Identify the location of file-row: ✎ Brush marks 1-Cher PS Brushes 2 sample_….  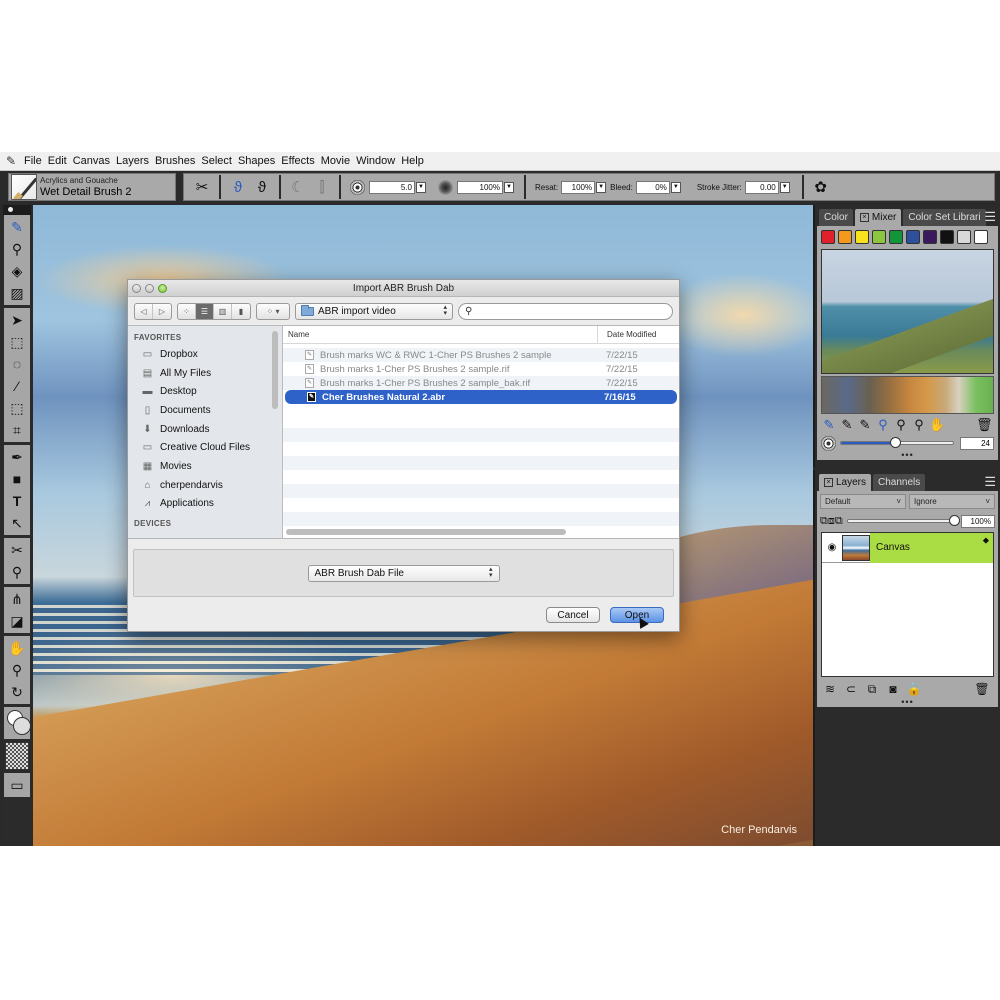
(481, 383).